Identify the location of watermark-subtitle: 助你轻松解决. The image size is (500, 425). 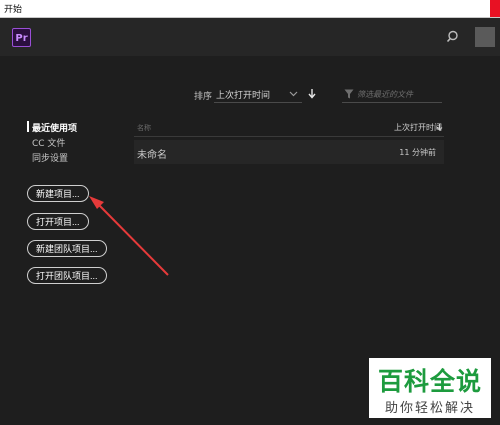
(429, 408).